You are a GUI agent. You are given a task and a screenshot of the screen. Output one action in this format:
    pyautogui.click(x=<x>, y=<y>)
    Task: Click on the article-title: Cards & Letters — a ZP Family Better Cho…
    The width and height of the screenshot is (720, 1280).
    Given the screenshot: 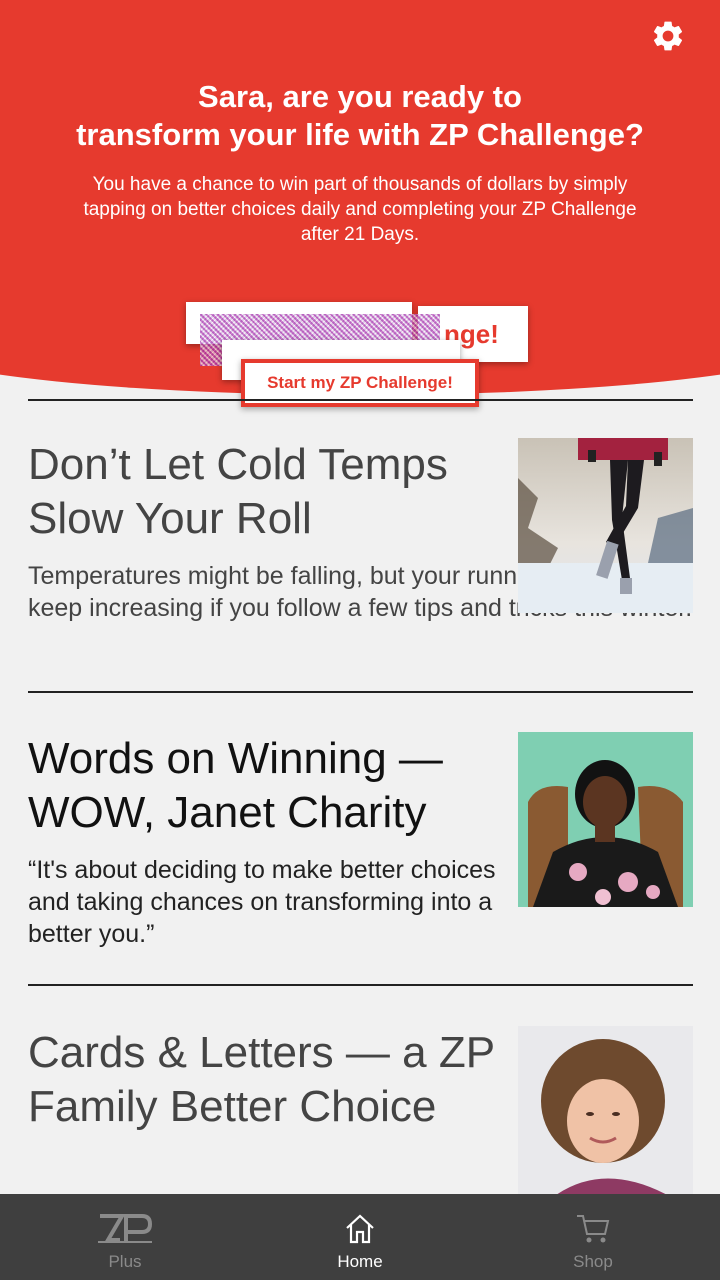 What is the action you would take?
    pyautogui.click(x=263, y=1080)
    